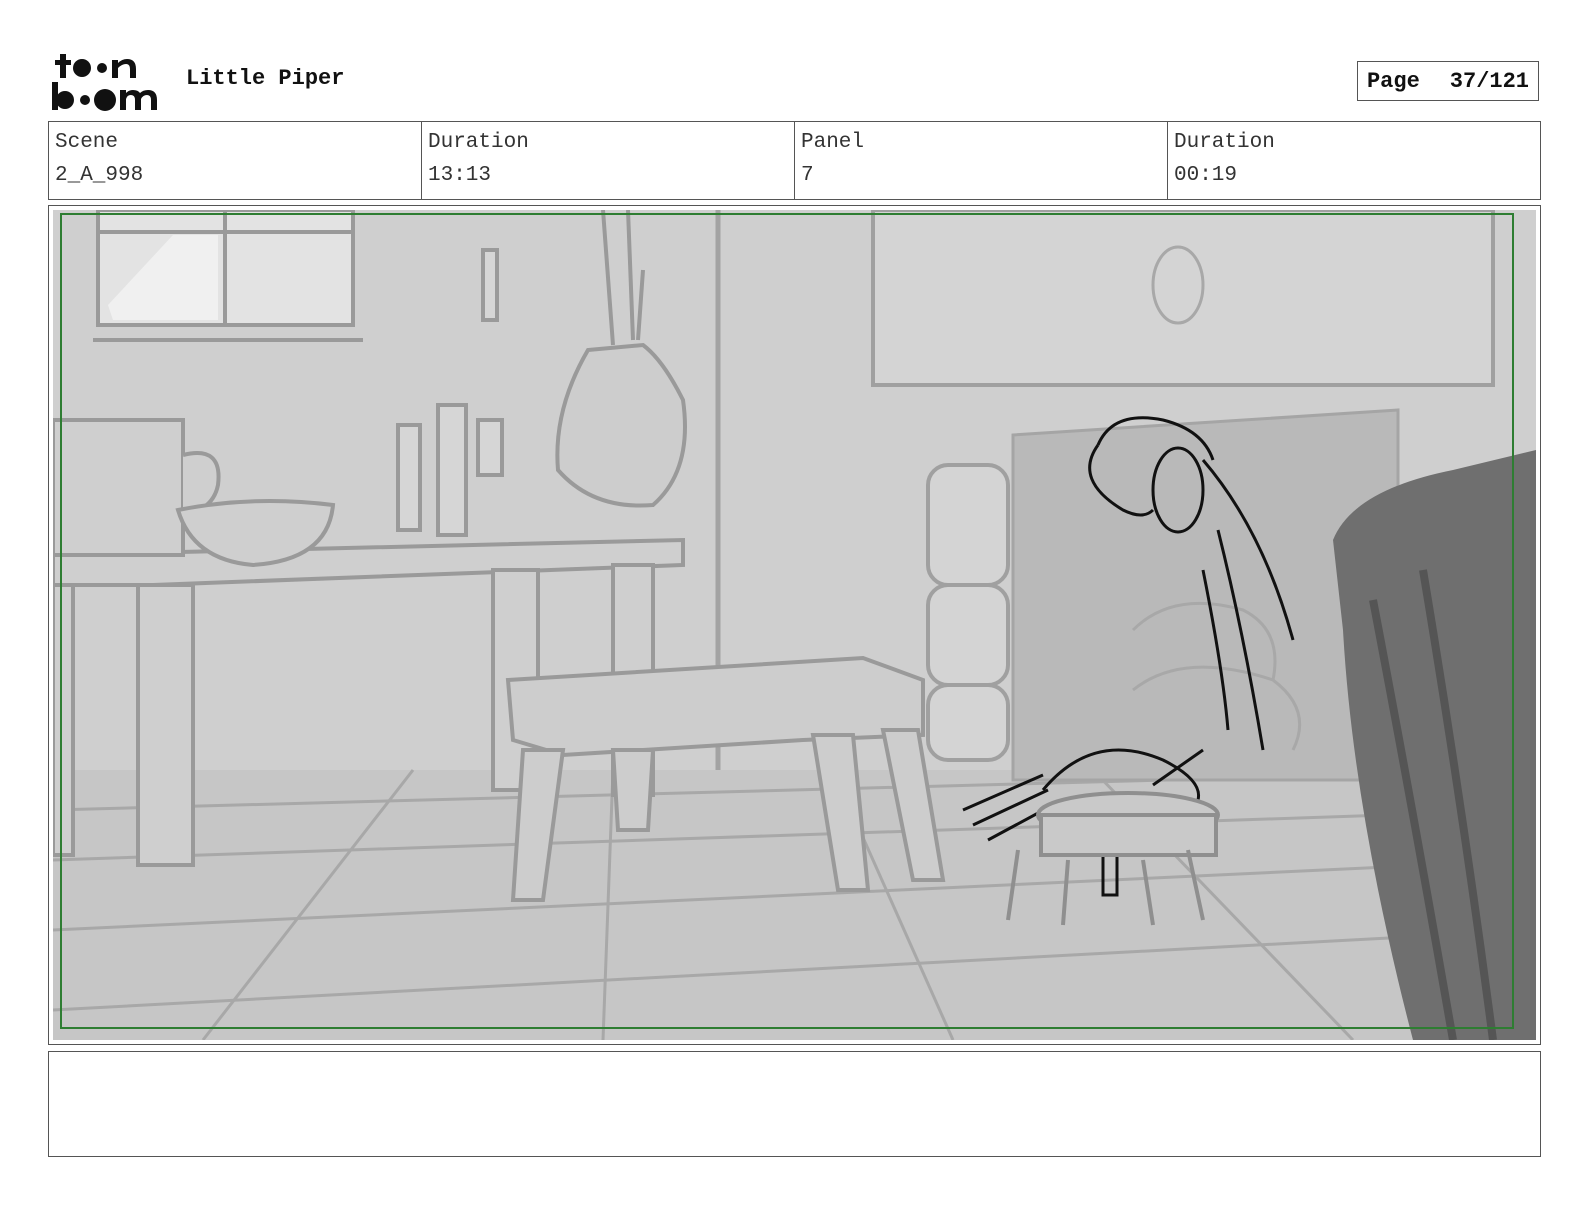 This screenshot has width=1584, height=1224. Describe the element at coordinates (1448, 81) in the screenshot. I see `page-indicator: Page 37/121` at that location.